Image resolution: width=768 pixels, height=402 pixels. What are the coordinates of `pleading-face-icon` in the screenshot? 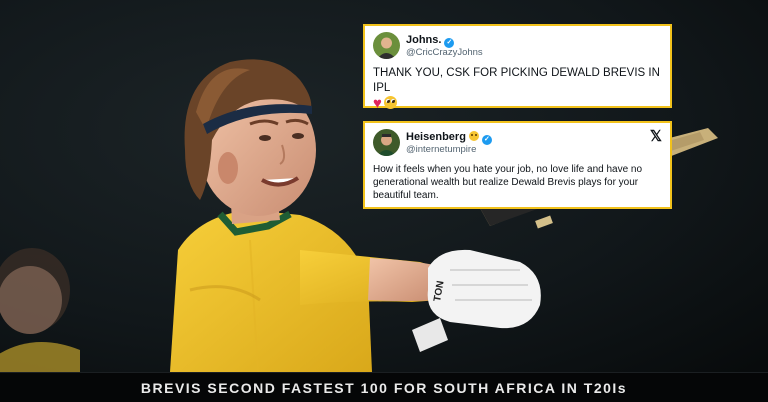 It's located at (390, 102).